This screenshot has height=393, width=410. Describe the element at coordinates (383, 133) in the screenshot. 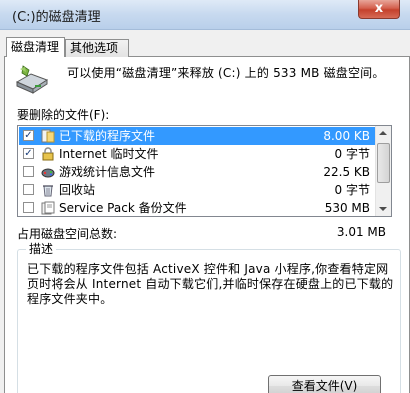

I see `scroll-up-icon` at that location.